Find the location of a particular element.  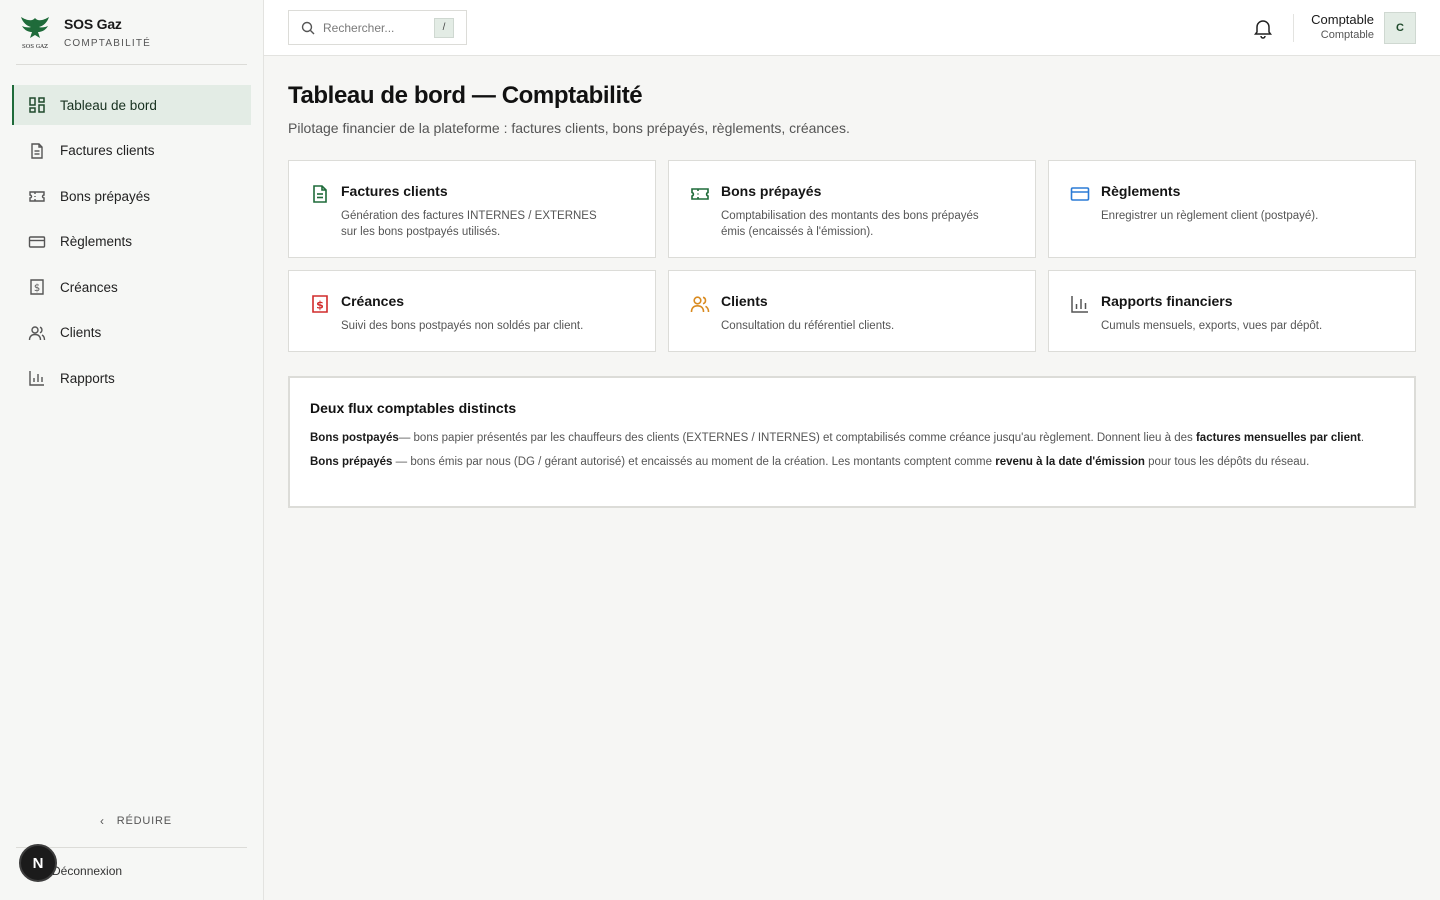

sidebar-item-label: Bons prépayés is located at coordinates (105, 196).